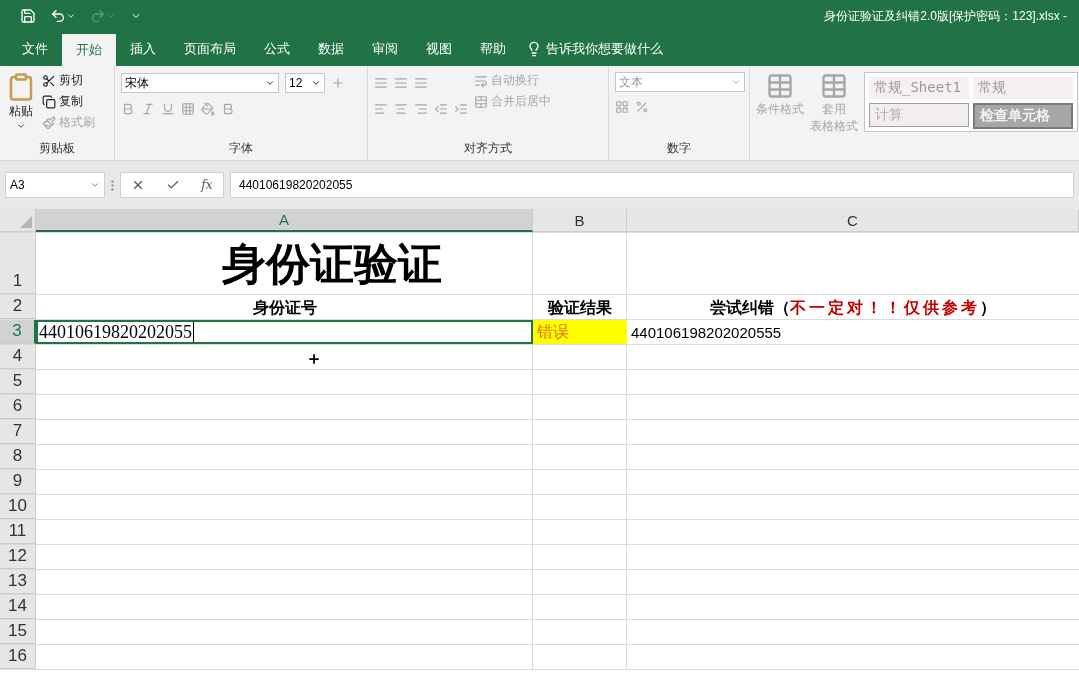  Describe the element at coordinates (439, 49) in the screenshot. I see `ribbon-tab: 视图` at that location.